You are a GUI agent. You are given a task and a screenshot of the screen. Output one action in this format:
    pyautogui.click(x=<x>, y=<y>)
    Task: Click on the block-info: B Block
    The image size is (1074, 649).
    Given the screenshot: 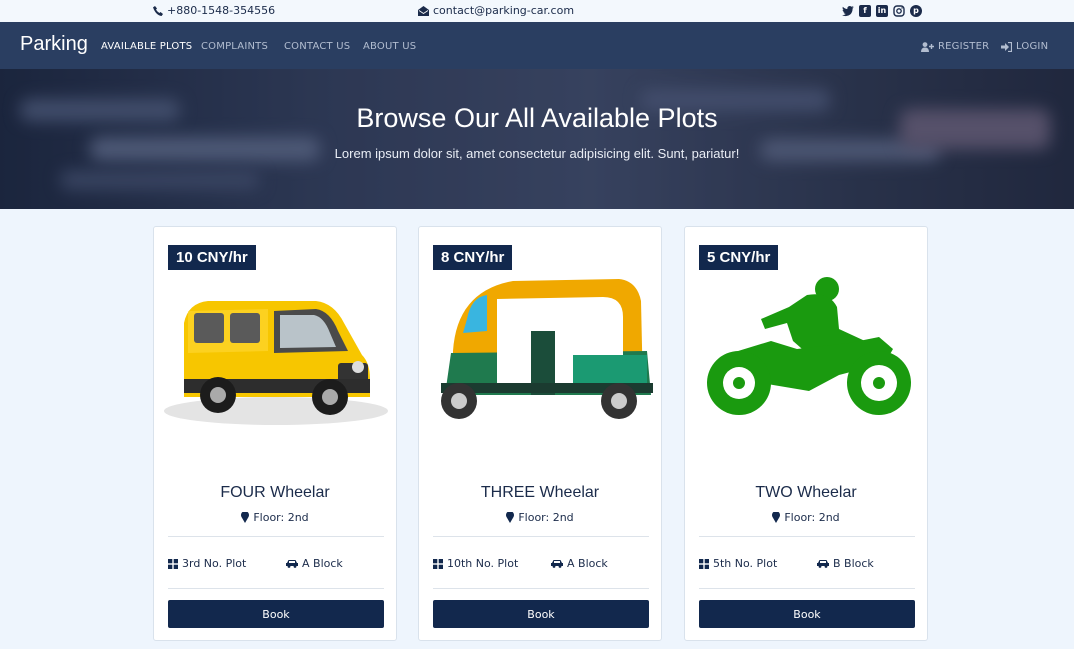 What is the action you would take?
    pyautogui.click(x=845, y=563)
    